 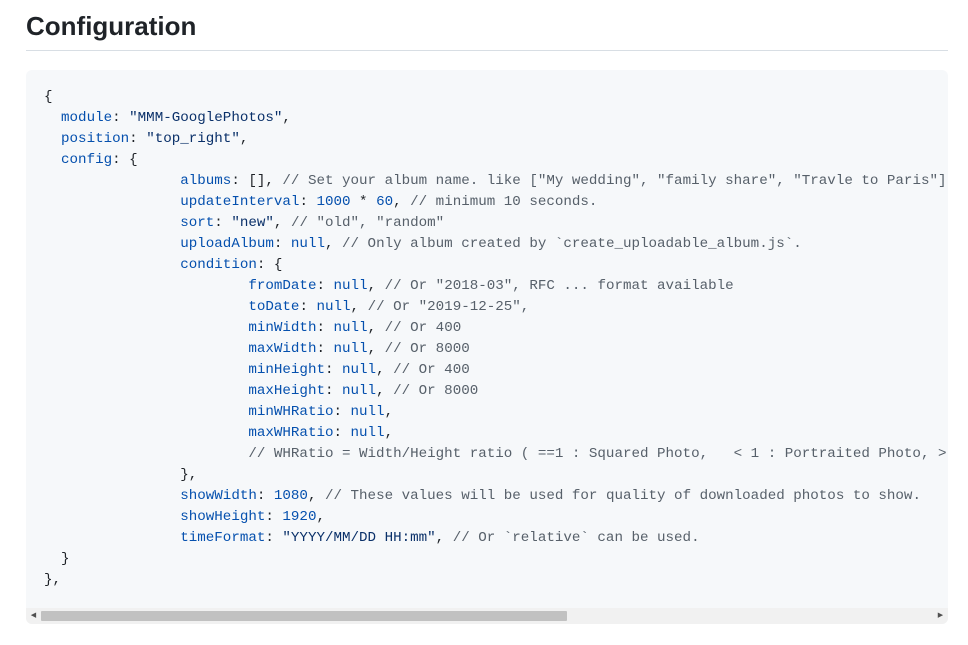 I want to click on code-key: timeFormat, so click(x=223, y=538).